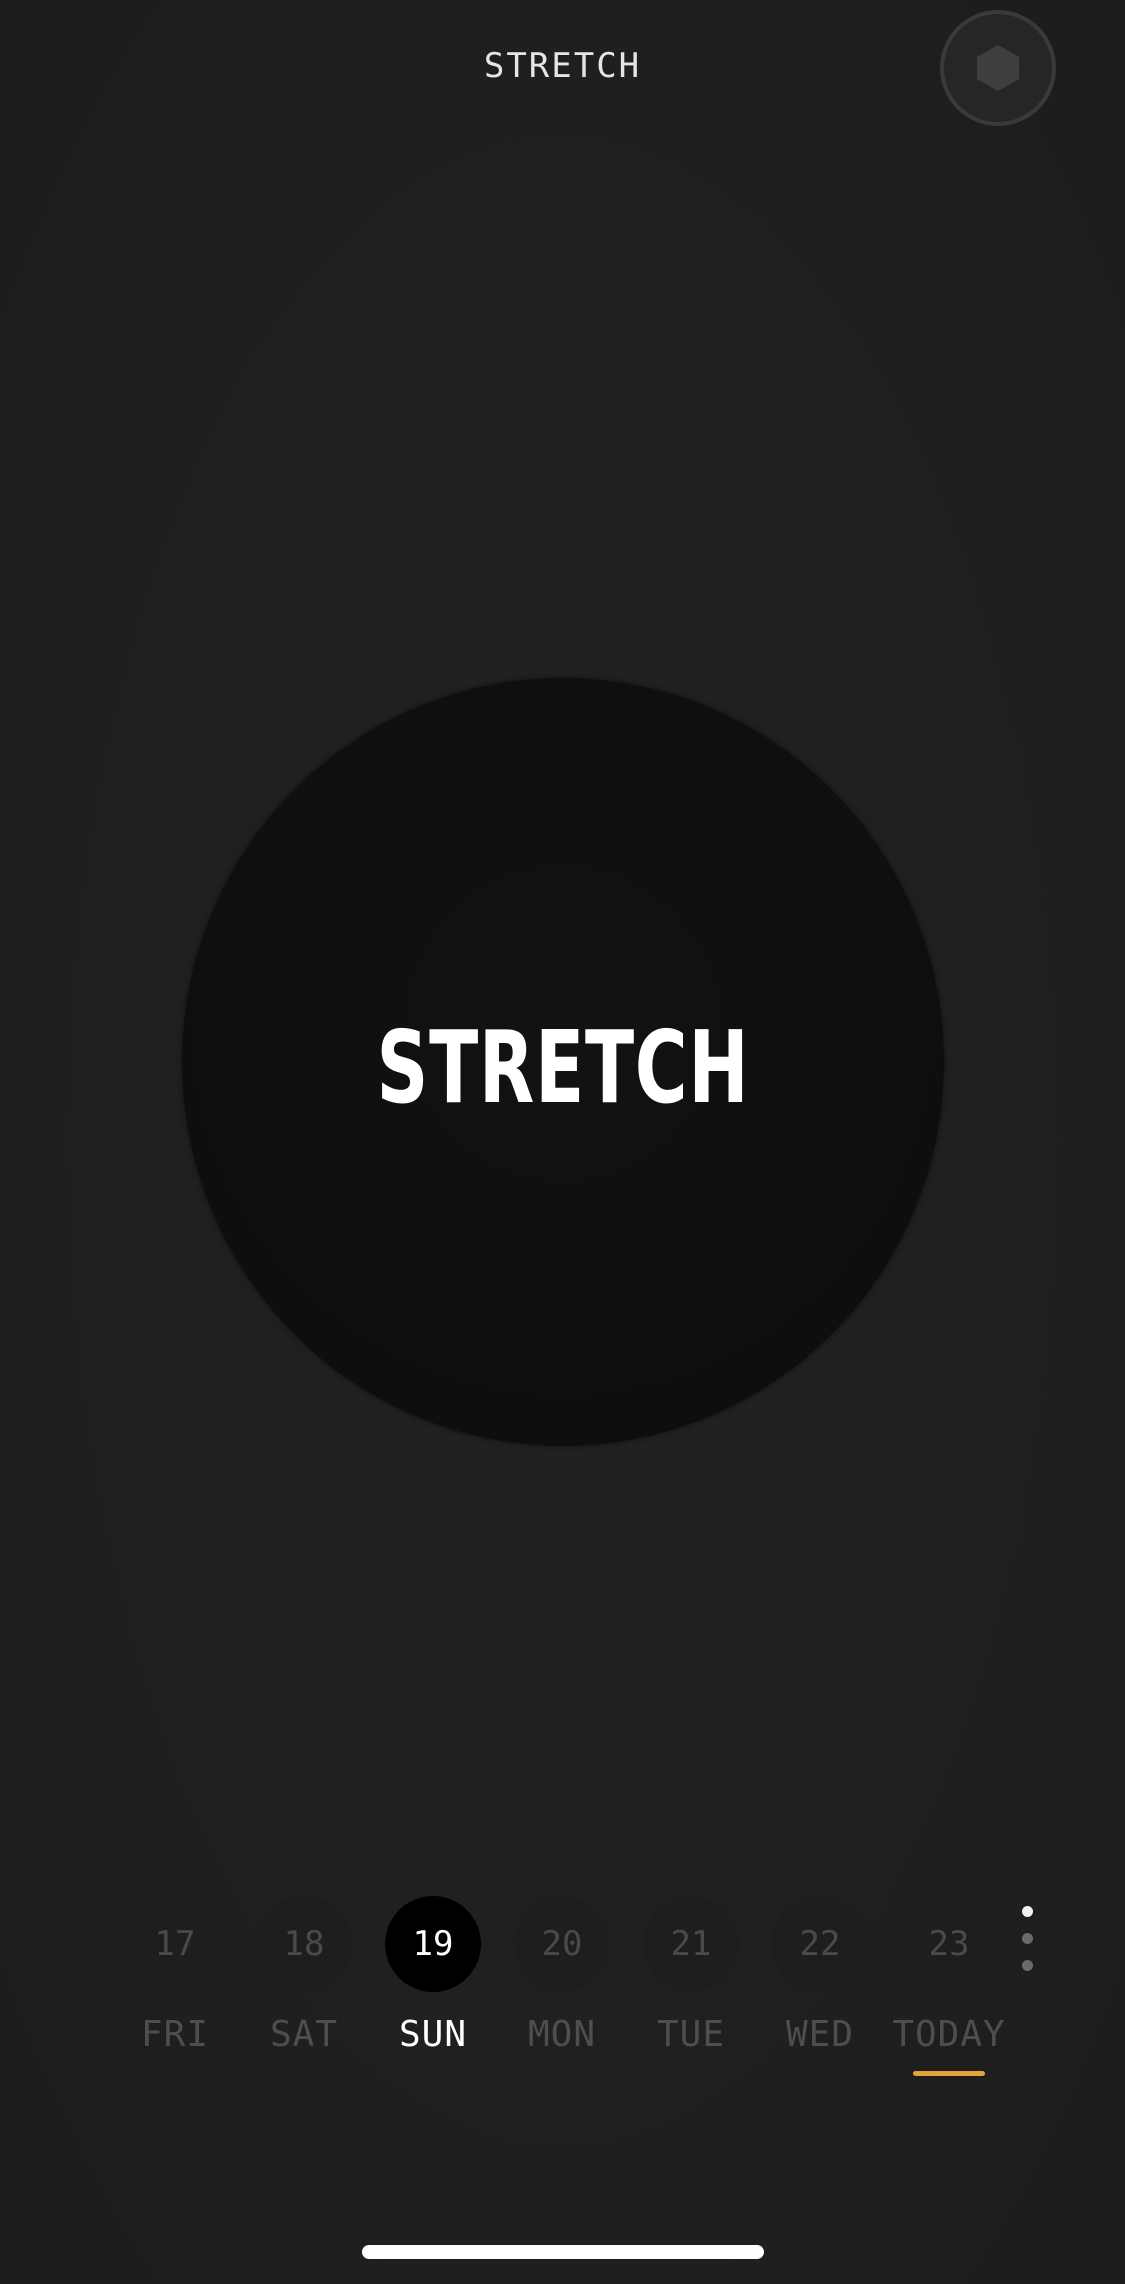 Image resolution: width=1125 pixels, height=2284 pixels. I want to click on day-number: 21, so click(691, 1944).